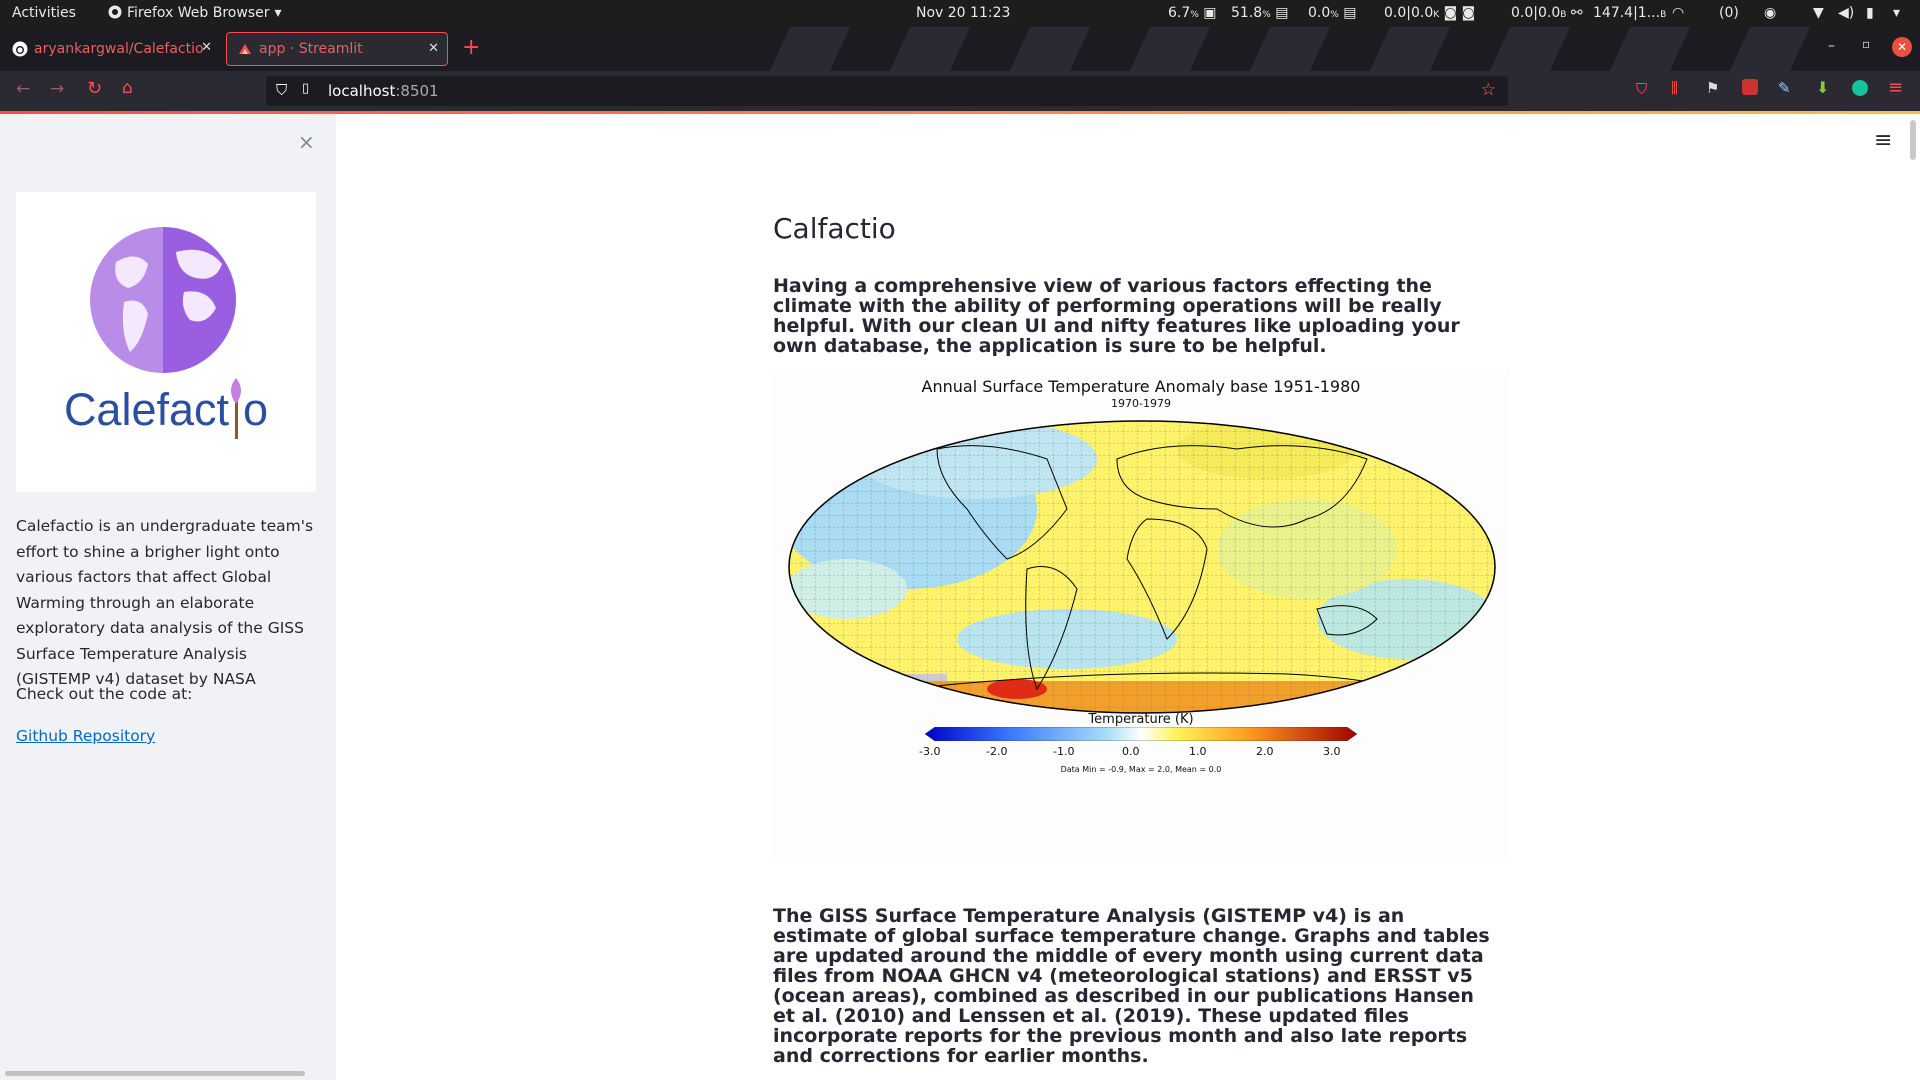 This screenshot has width=1920, height=1080. I want to click on logo-image: Calefact o, so click(166, 342).